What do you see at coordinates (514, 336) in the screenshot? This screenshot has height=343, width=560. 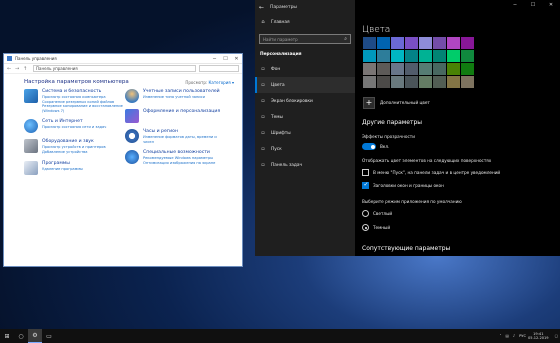 I see `volume-icon: ♪` at bounding box center [514, 336].